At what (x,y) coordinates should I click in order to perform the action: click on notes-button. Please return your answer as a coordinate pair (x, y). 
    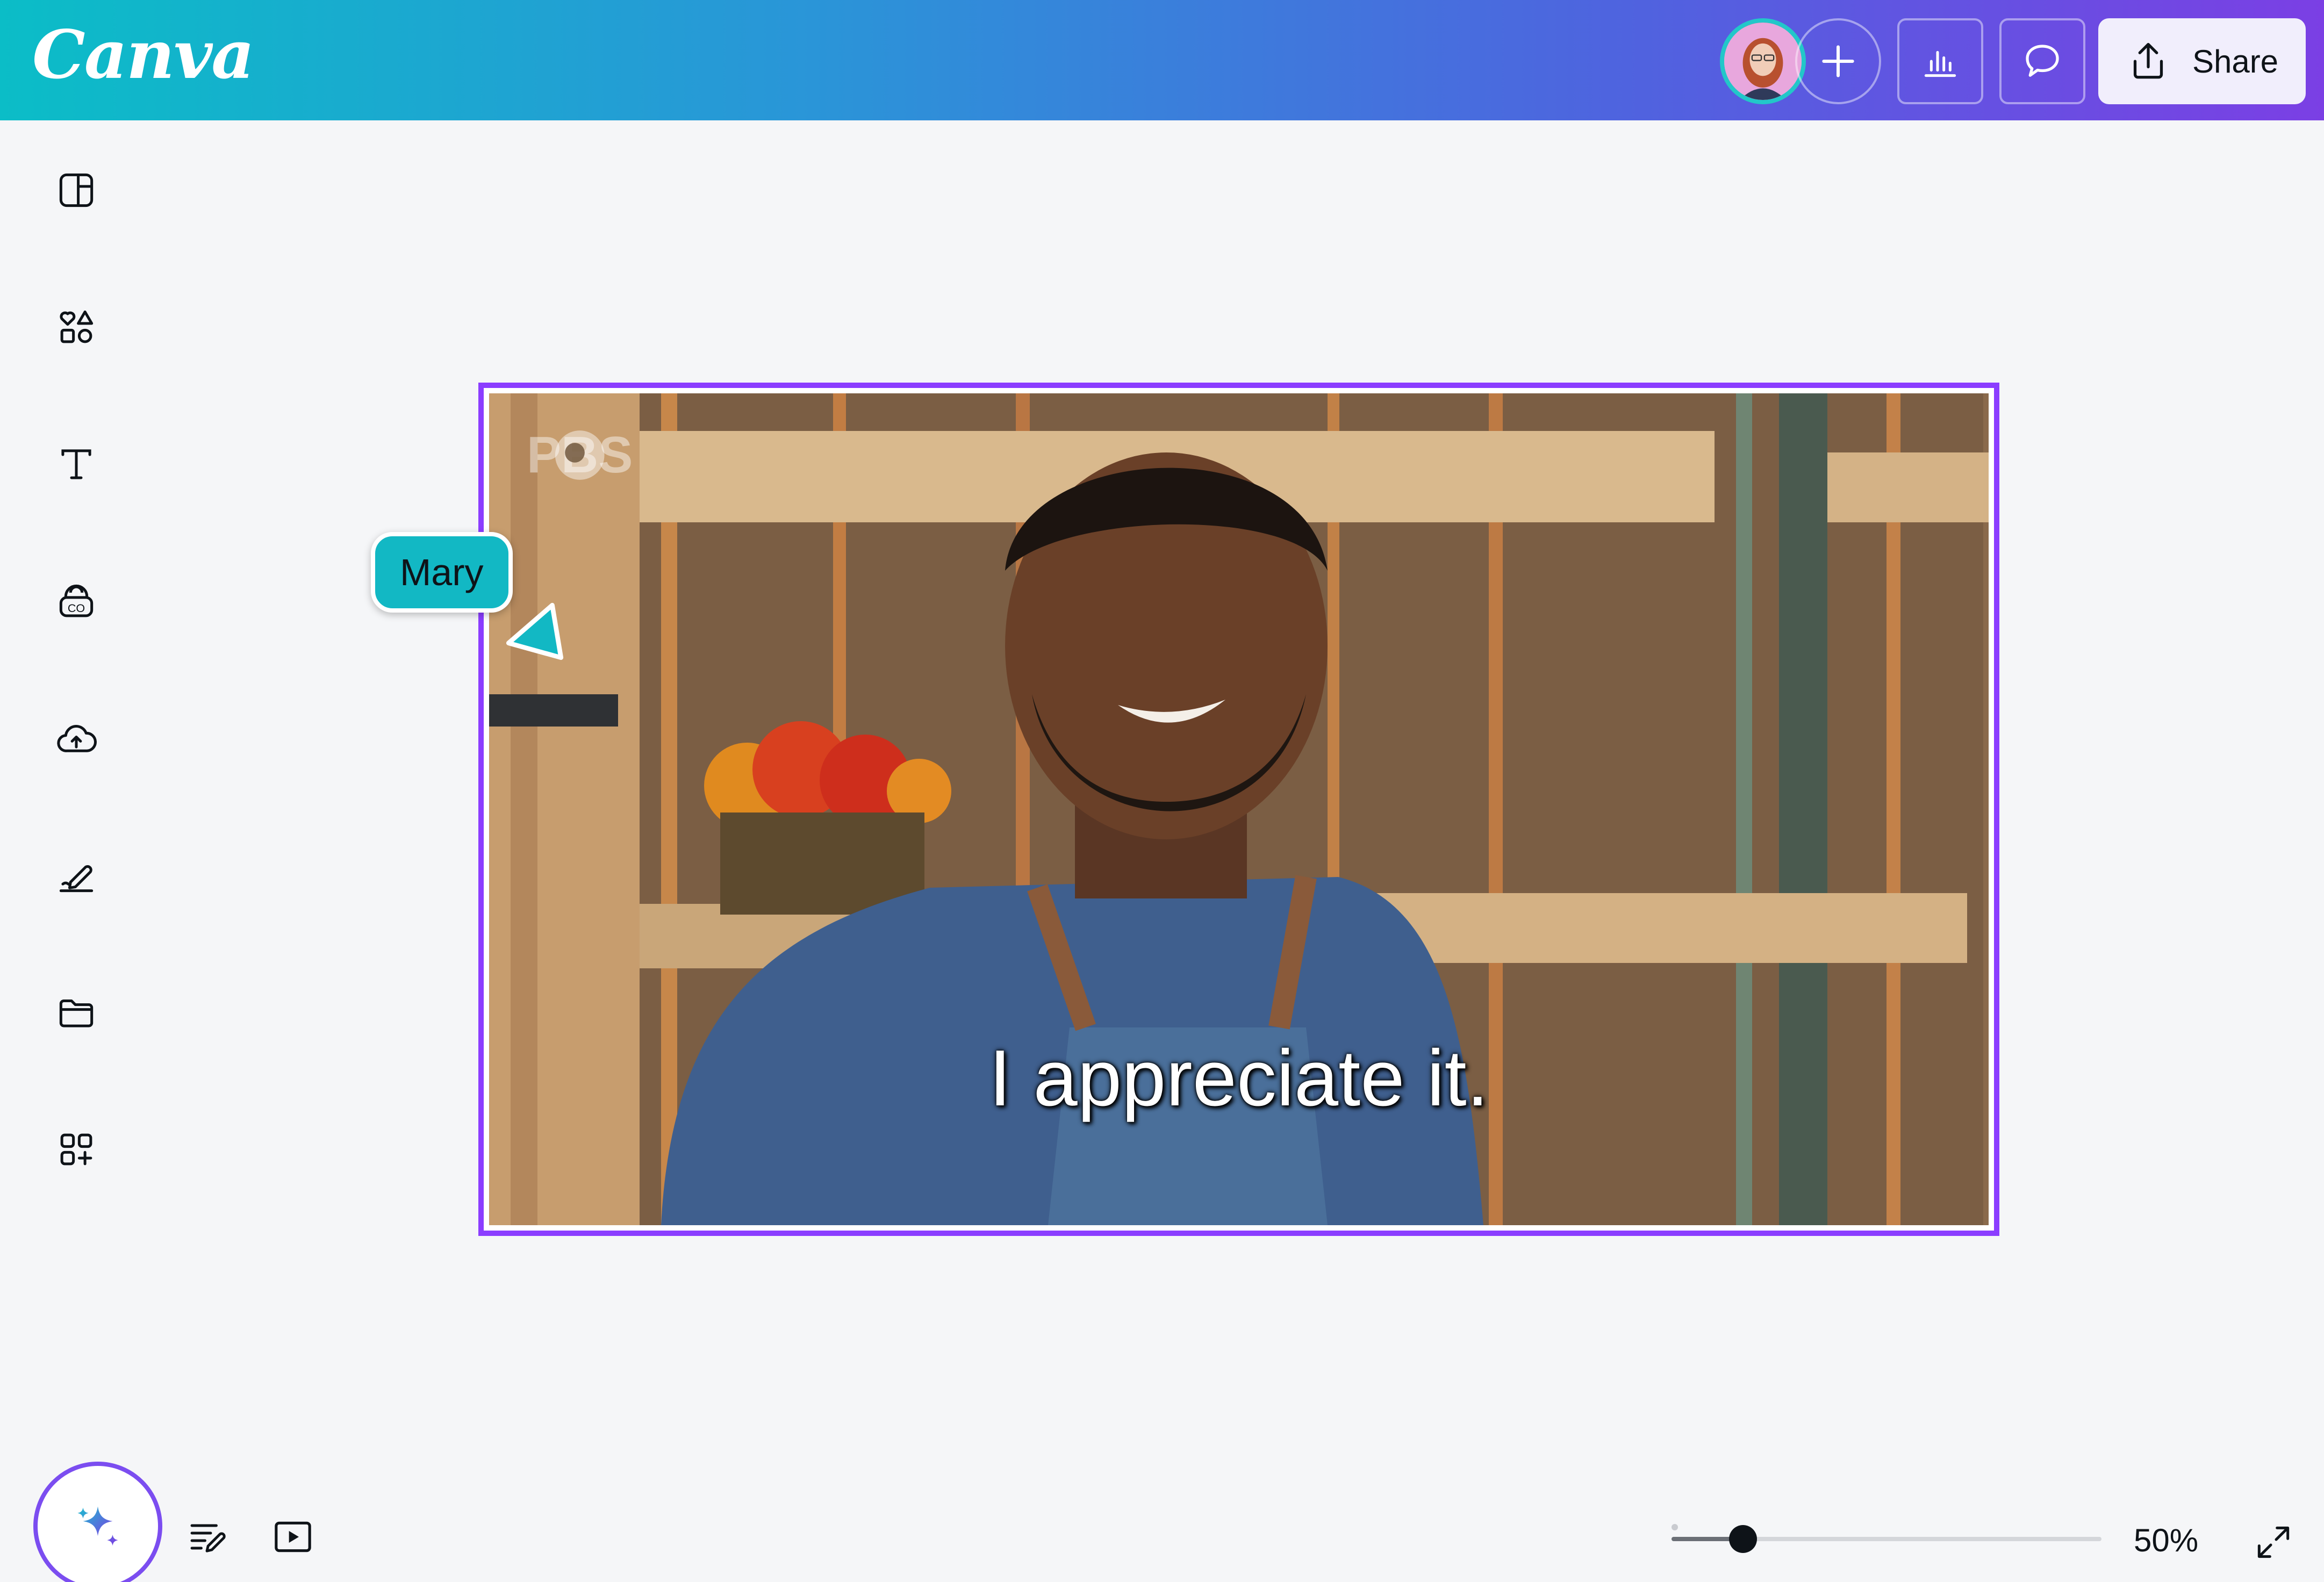
    Looking at the image, I should click on (207, 1537).